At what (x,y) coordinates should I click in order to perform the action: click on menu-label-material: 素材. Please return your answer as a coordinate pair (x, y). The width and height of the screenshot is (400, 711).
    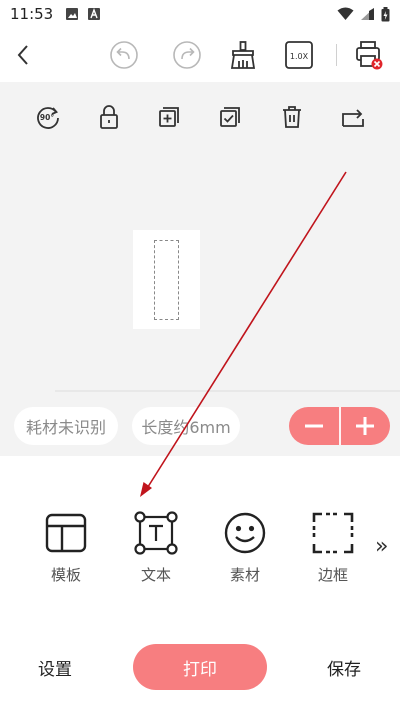
    Looking at the image, I should click on (244, 575).